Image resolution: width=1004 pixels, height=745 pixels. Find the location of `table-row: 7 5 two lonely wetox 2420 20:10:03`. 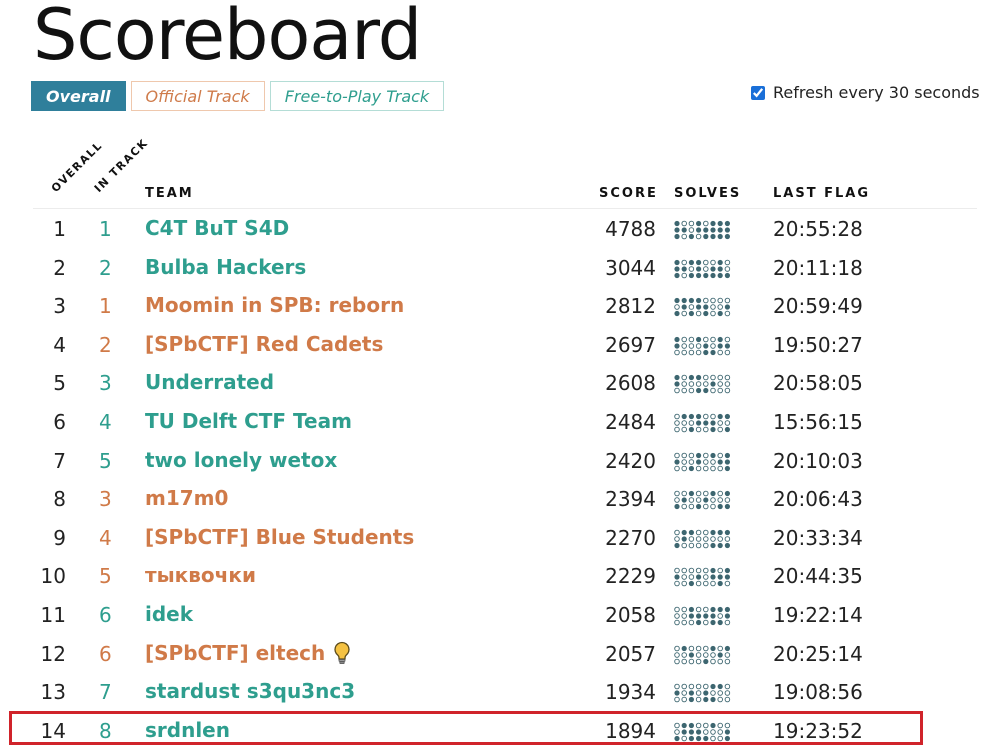

table-row: 7 5 two lonely wetox 2420 20:10:03 is located at coordinates (502, 461).